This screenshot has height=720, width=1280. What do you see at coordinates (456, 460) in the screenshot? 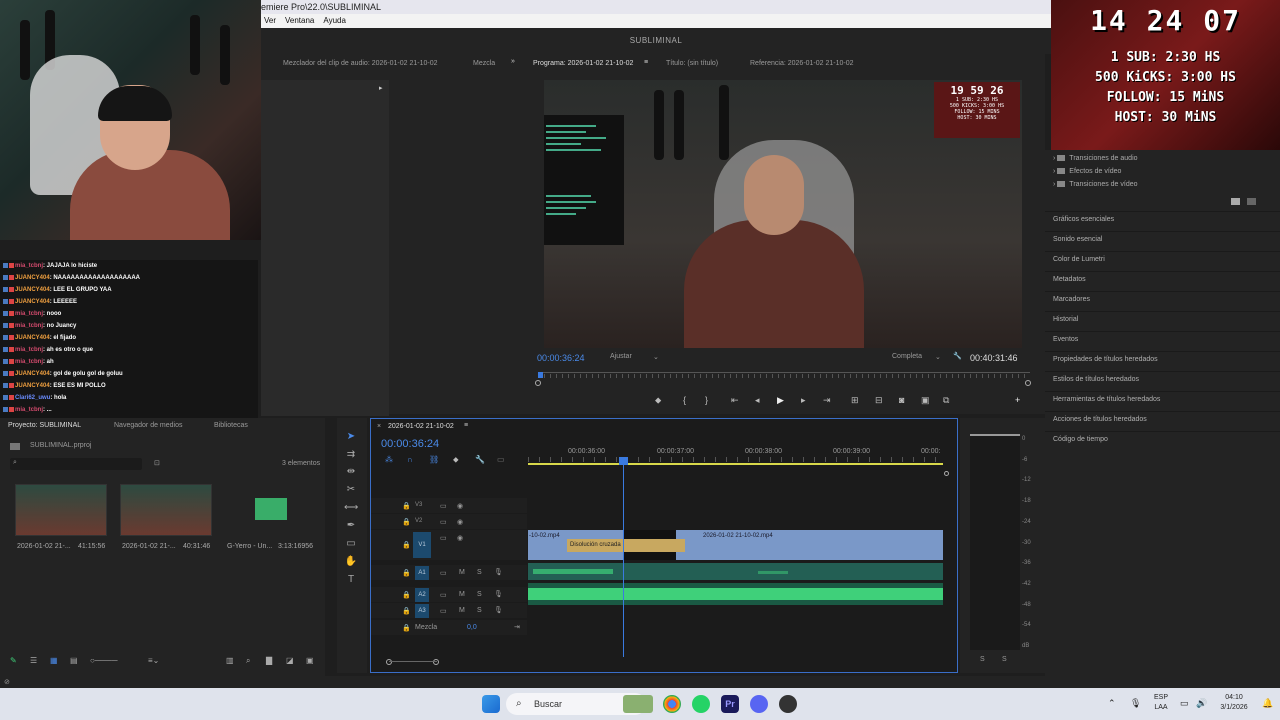
I see `add-marker-icon: ⬥` at bounding box center [456, 460].